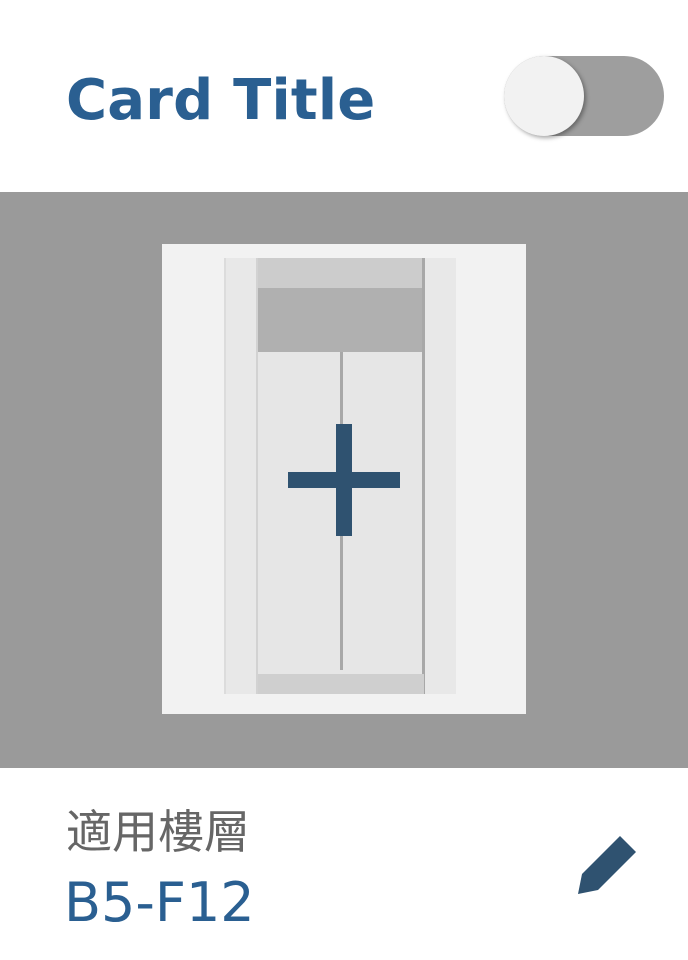 Image resolution: width=688 pixels, height=960 pixels. I want to click on pencil-icon, so click(609, 863).